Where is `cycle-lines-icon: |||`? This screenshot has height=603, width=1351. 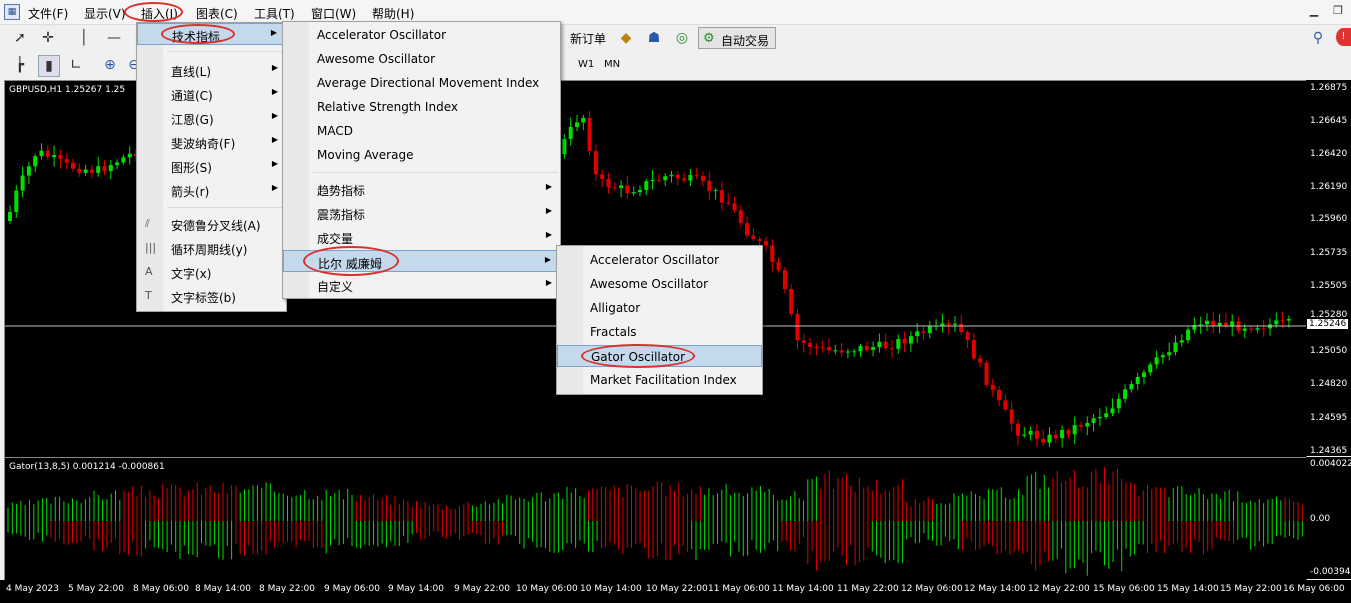
cycle-lines-icon: ||| is located at coordinates (151, 247).